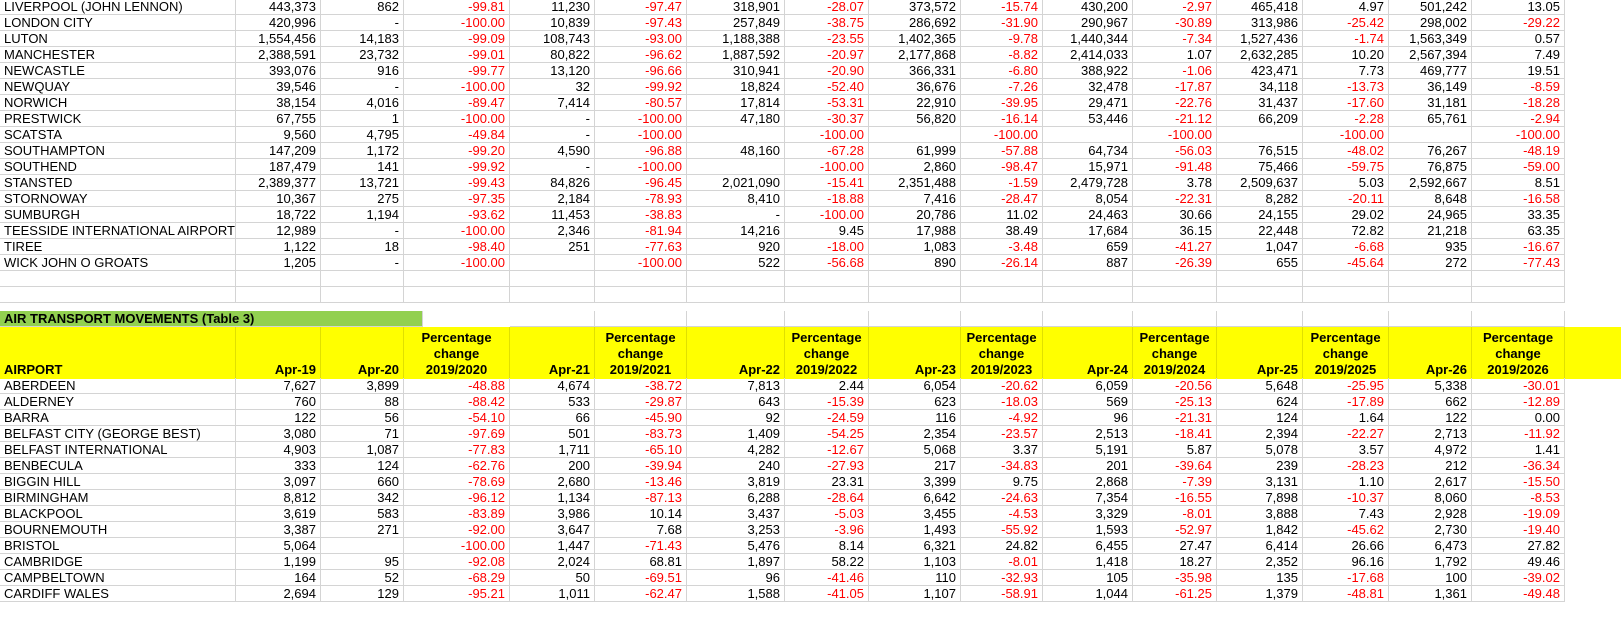 The width and height of the screenshot is (1621, 627). What do you see at coordinates (552, 119) in the screenshot?
I see `value-cell: -` at bounding box center [552, 119].